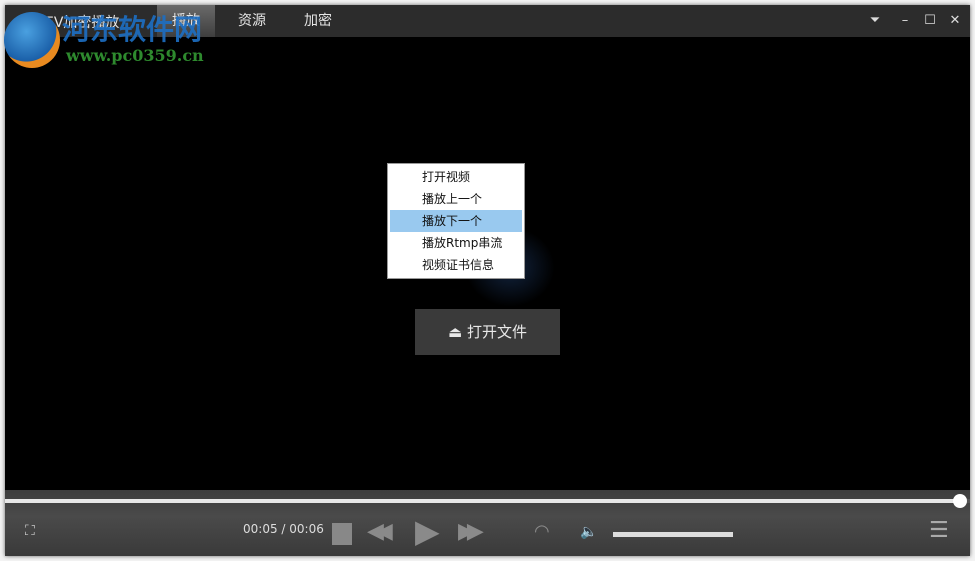 The height and width of the screenshot is (561, 975). Describe the element at coordinates (380, 531) in the screenshot. I see `rewind-icon: ◀◀` at that location.